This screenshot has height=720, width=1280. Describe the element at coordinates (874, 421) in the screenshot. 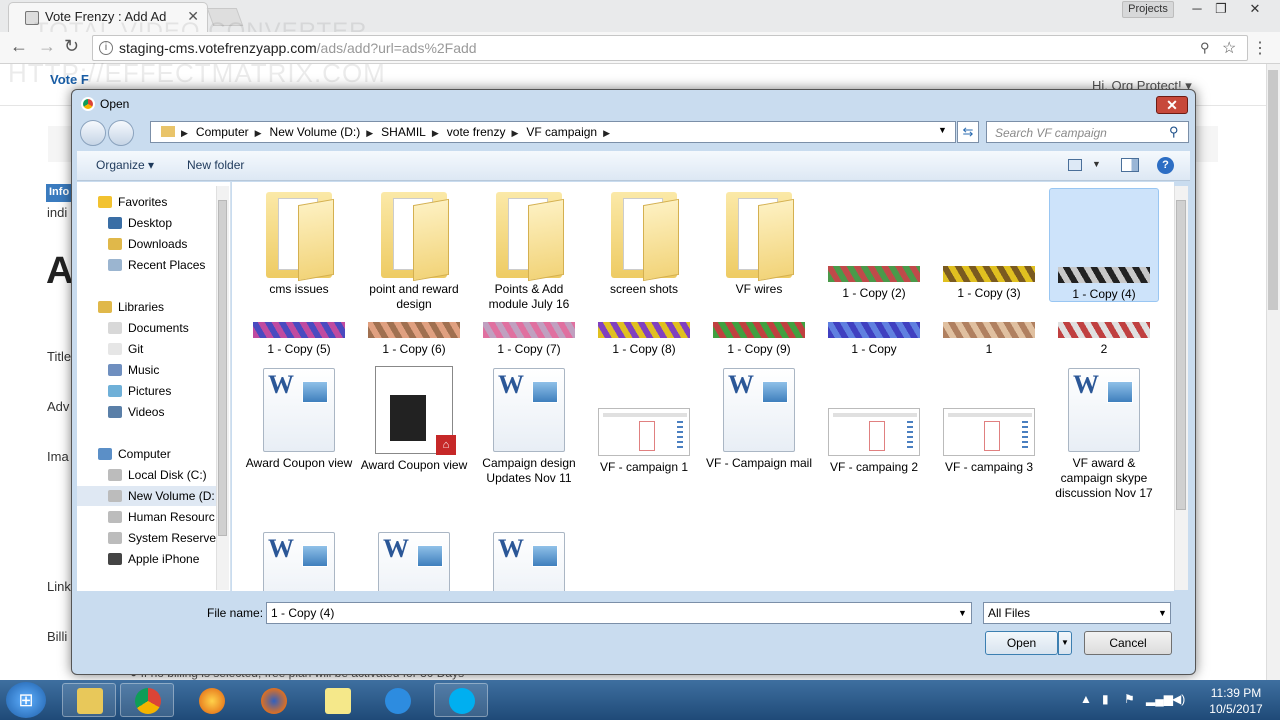

I see `file-item: VF - campaing 2` at that location.